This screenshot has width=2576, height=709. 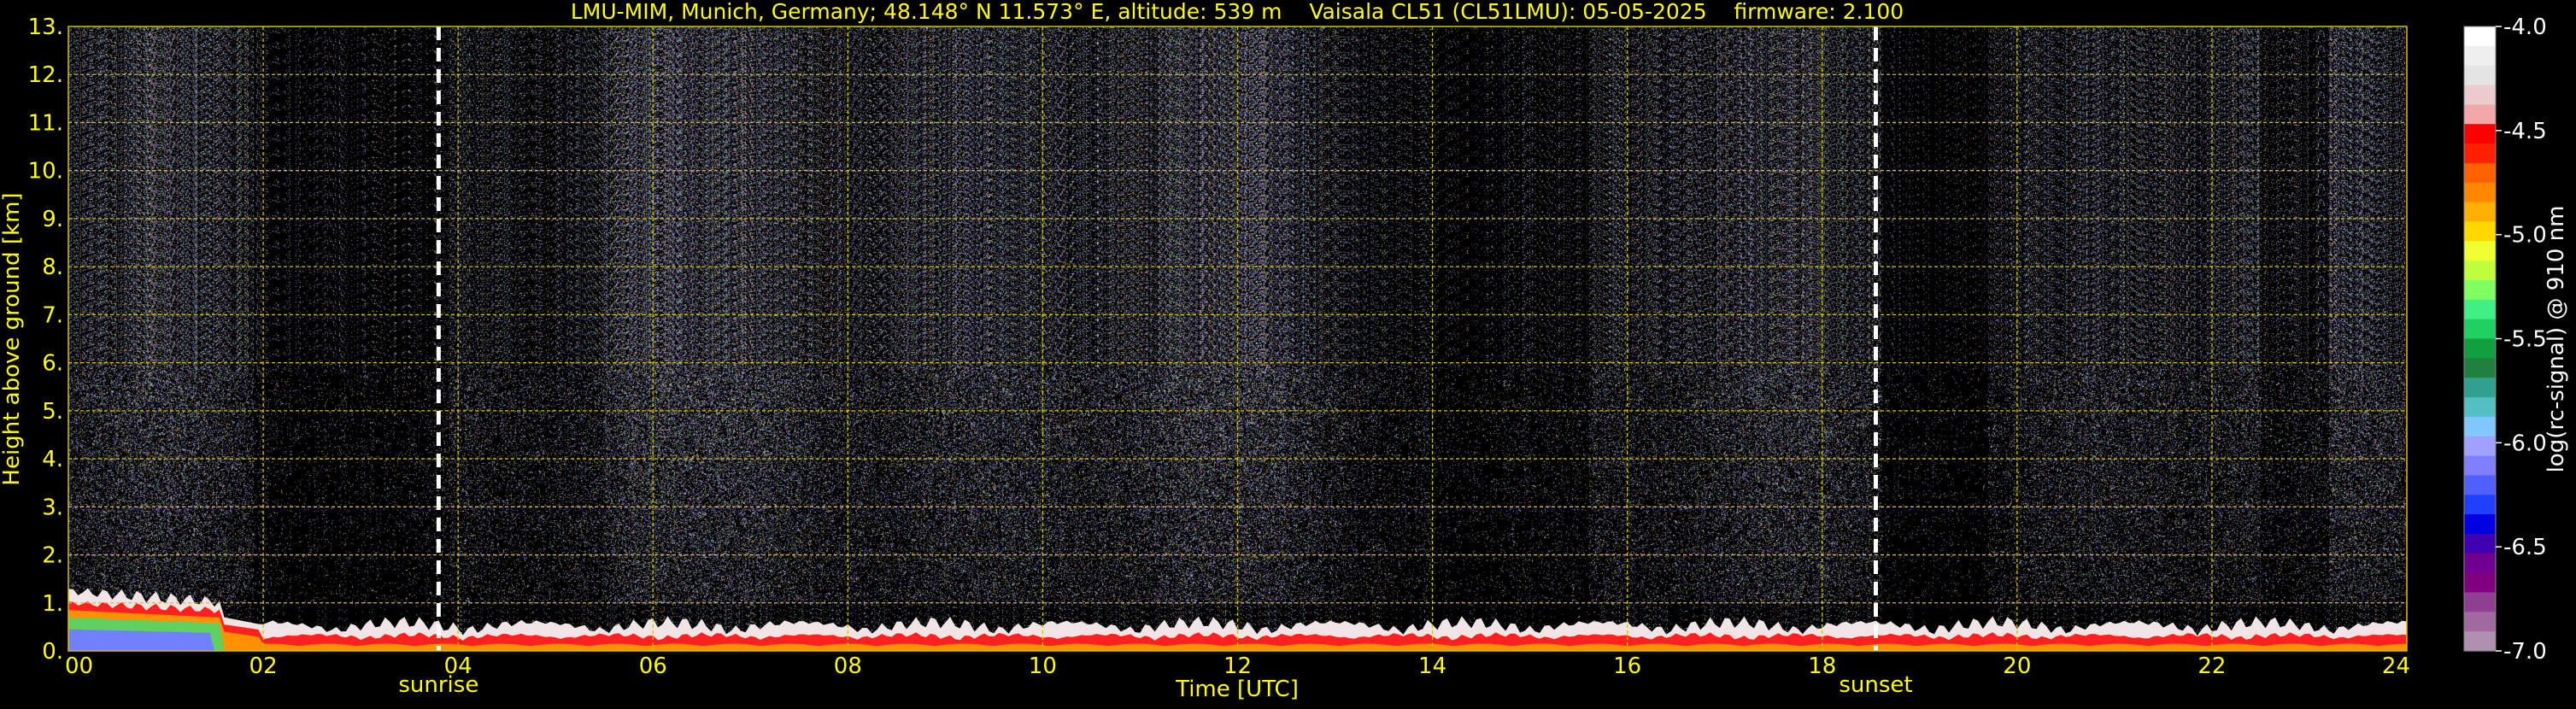 What do you see at coordinates (79, 666) in the screenshot?
I see `x-tick-label: 00` at bounding box center [79, 666].